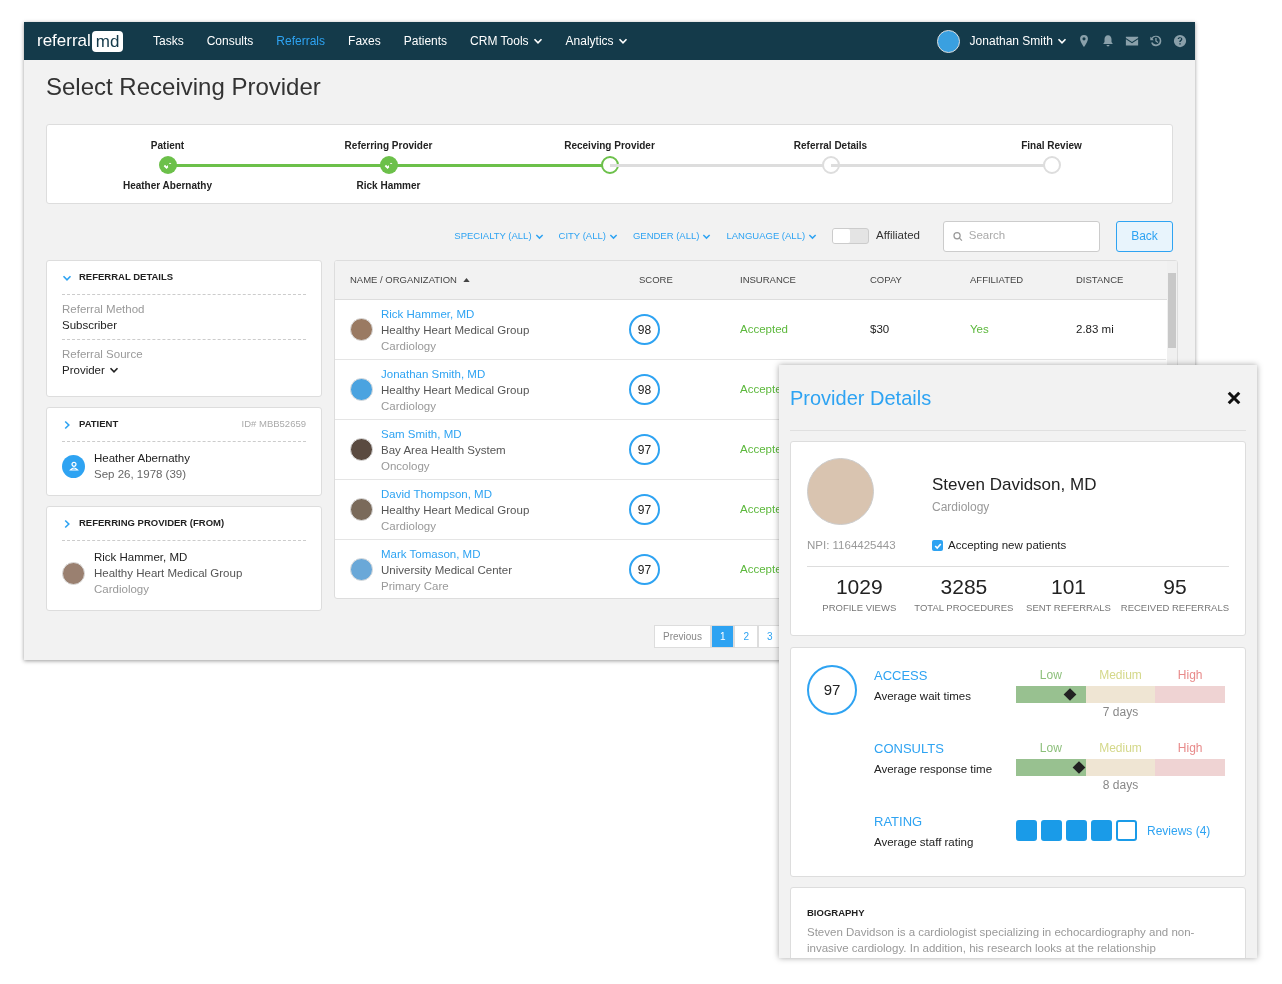 Image resolution: width=1282 pixels, height=984 pixels. I want to click on bell-icon, so click(1108, 41).